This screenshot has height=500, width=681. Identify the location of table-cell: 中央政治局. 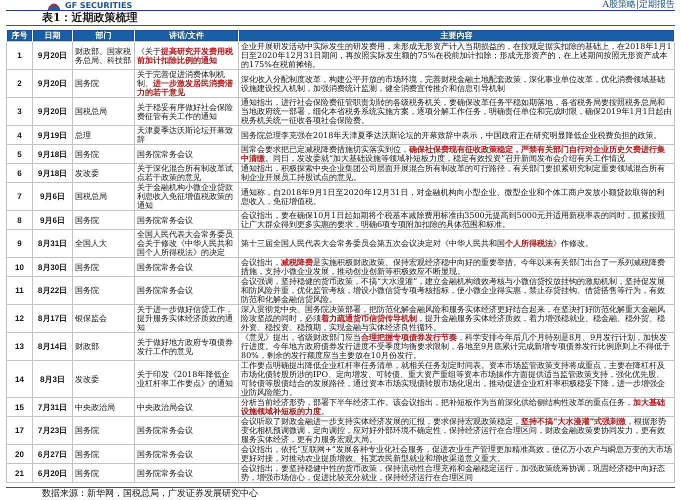
(103, 407).